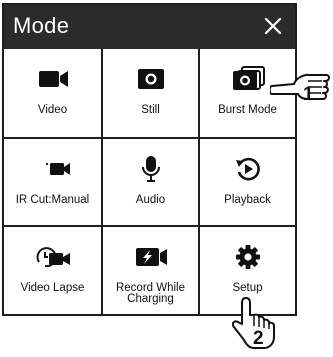  I want to click on mode-label: Playback, so click(247, 200).